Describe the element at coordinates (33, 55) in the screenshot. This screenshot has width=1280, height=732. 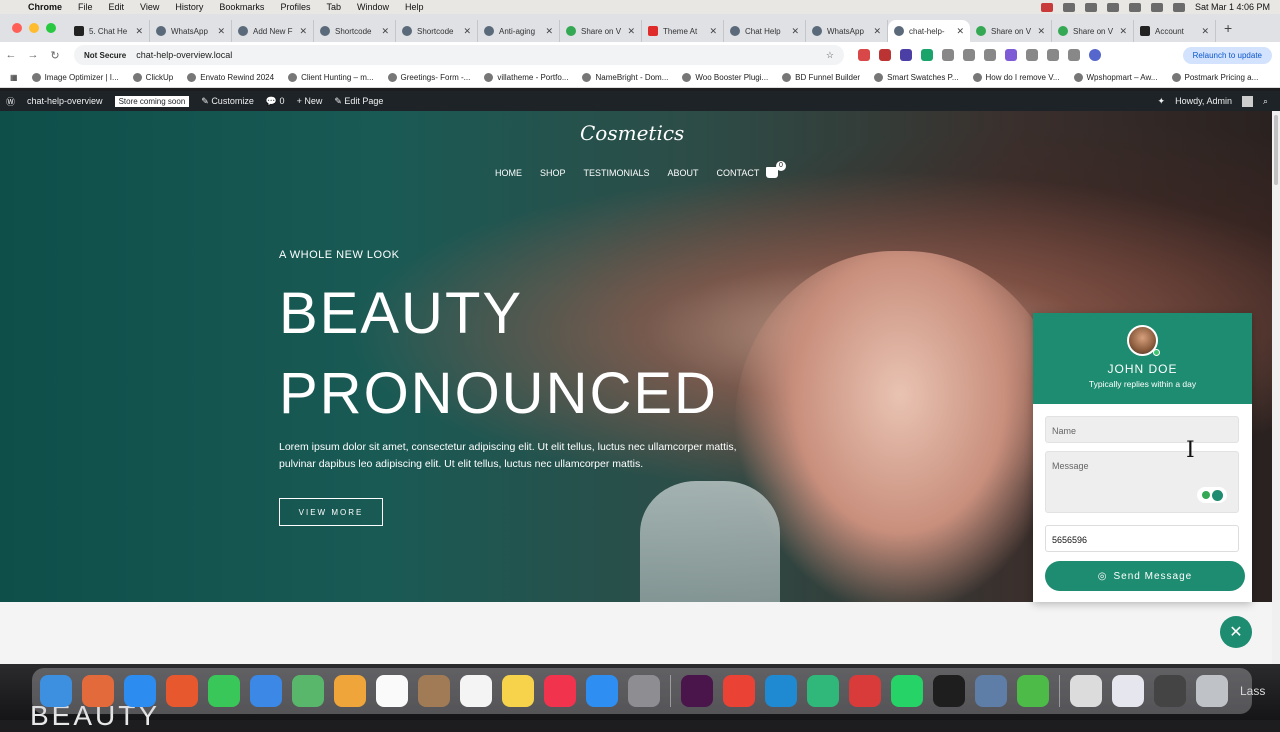
I see `forward-icon: →` at that location.